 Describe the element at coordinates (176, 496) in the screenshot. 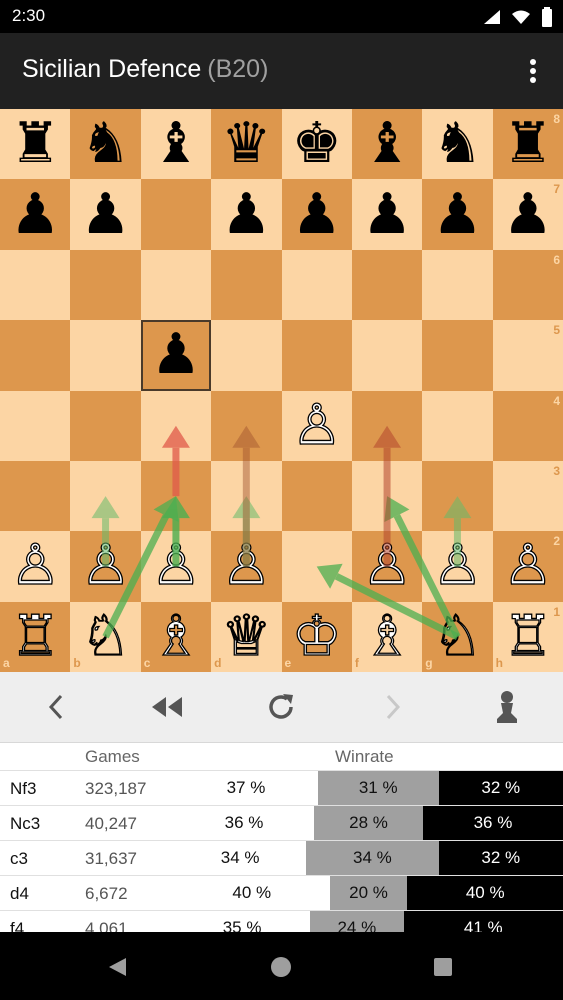

I see `square-c3` at that location.